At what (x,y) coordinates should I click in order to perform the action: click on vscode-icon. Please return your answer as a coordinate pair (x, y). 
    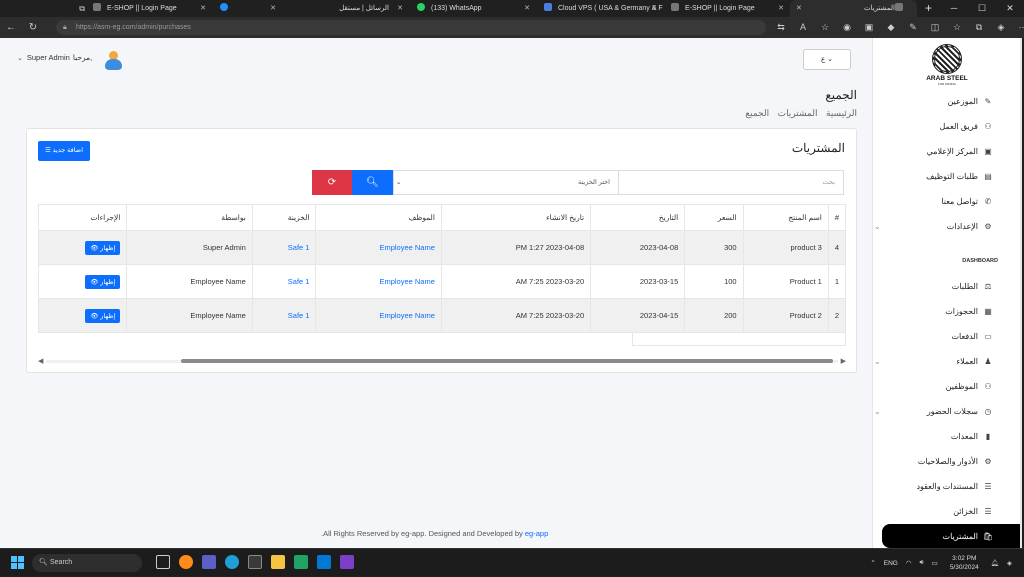
    Looking at the image, I should click on (324, 562).